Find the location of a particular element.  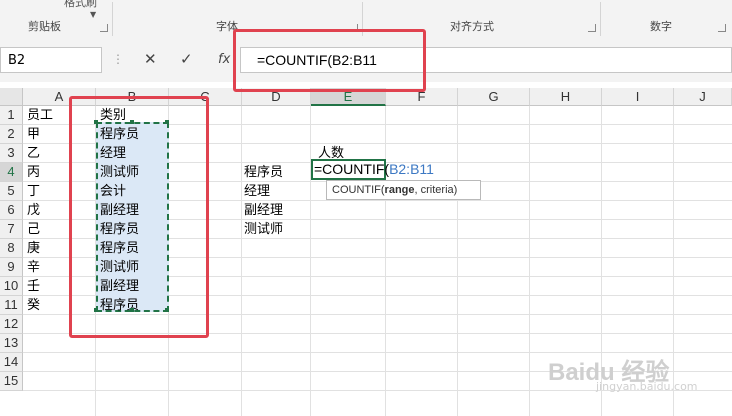

close-icon: ✕ is located at coordinates (150, 59).